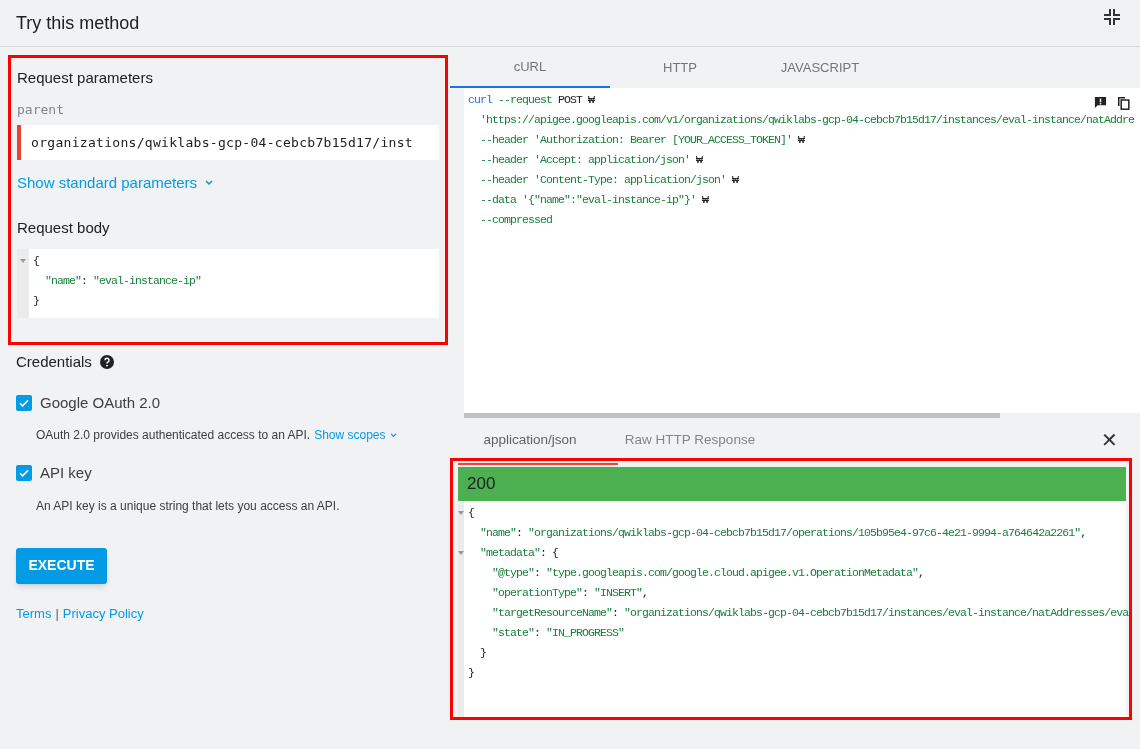 The height and width of the screenshot is (749, 1140). I want to click on code-line: "targetResourceName": "organizations/qwiklabs-gcp-04-cebcb7b15d17/instances/eval-instance/natAddresses/eva, so click(810, 613).